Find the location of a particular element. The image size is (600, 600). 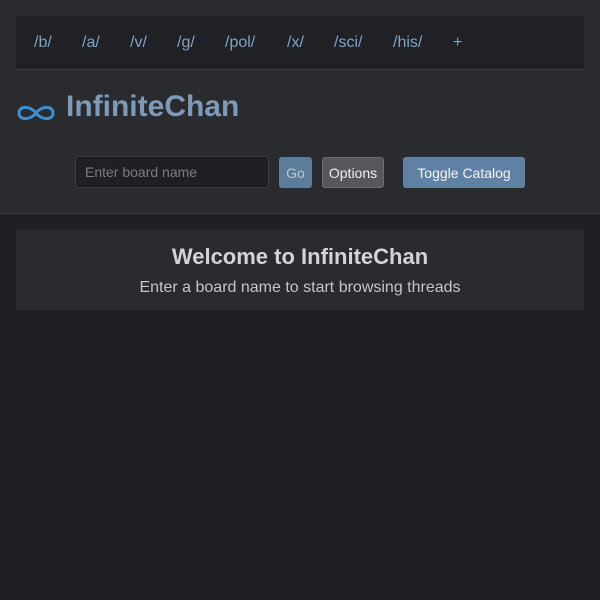

infinity-icon is located at coordinates (36, 113).